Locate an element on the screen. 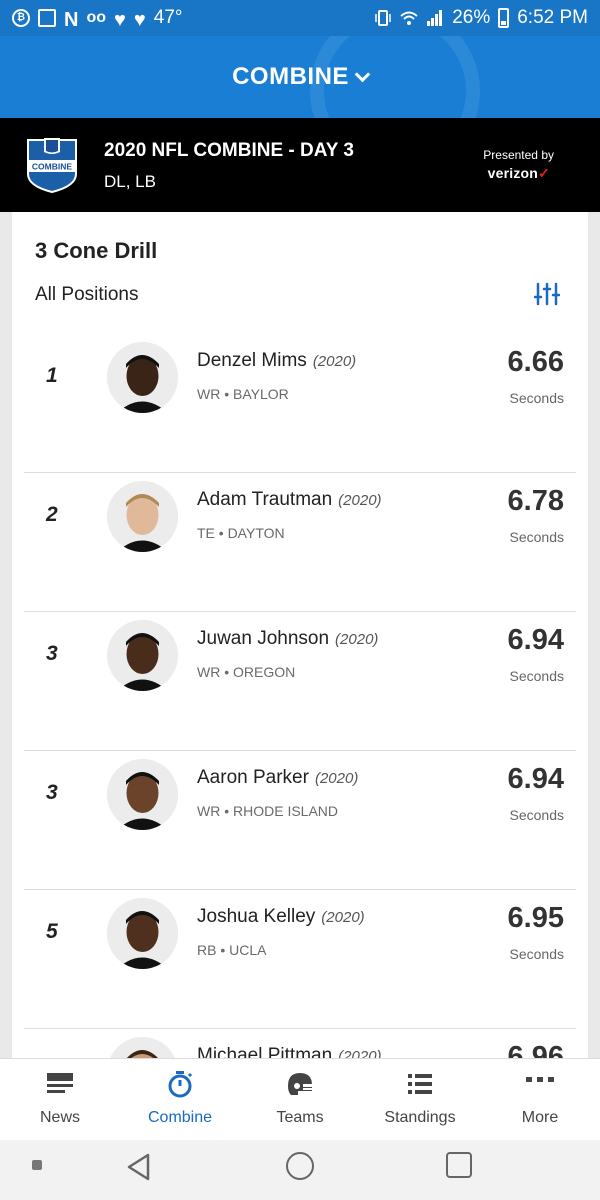  player-name: Adam Trautman is located at coordinates (265, 499).